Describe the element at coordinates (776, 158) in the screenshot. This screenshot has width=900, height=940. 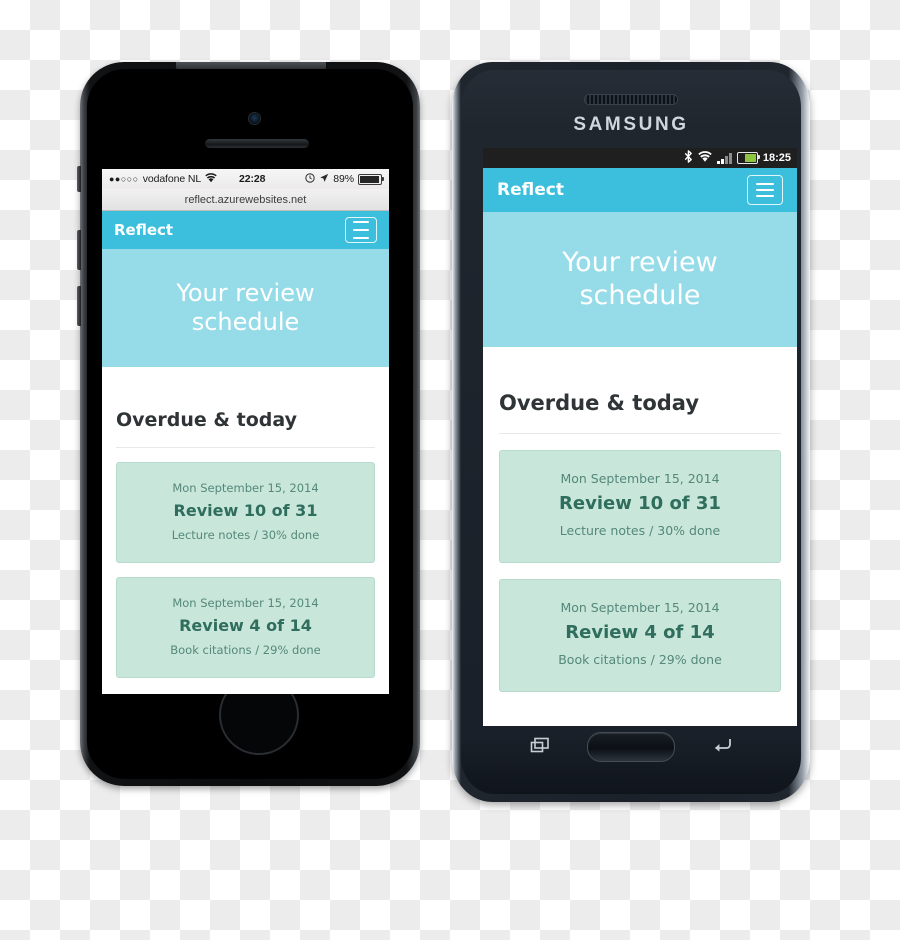
I see `android-clock: 18:25` at that location.